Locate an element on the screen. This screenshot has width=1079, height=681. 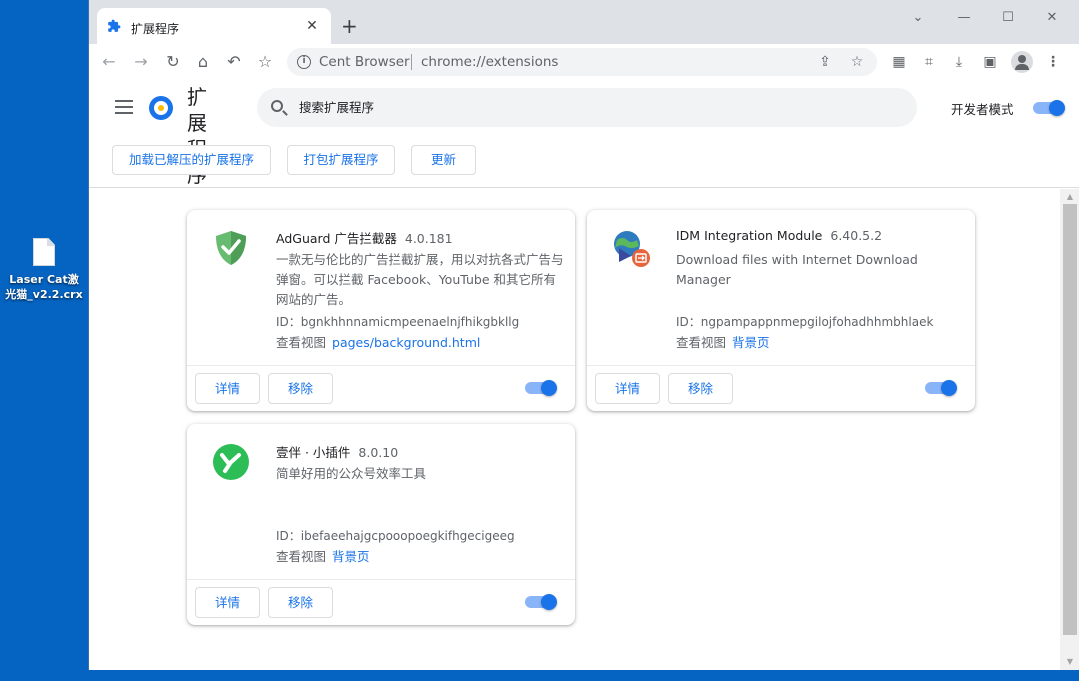
extension-name-line: AdGuard 广告拦截器 4.0.181 is located at coordinates (364, 237).